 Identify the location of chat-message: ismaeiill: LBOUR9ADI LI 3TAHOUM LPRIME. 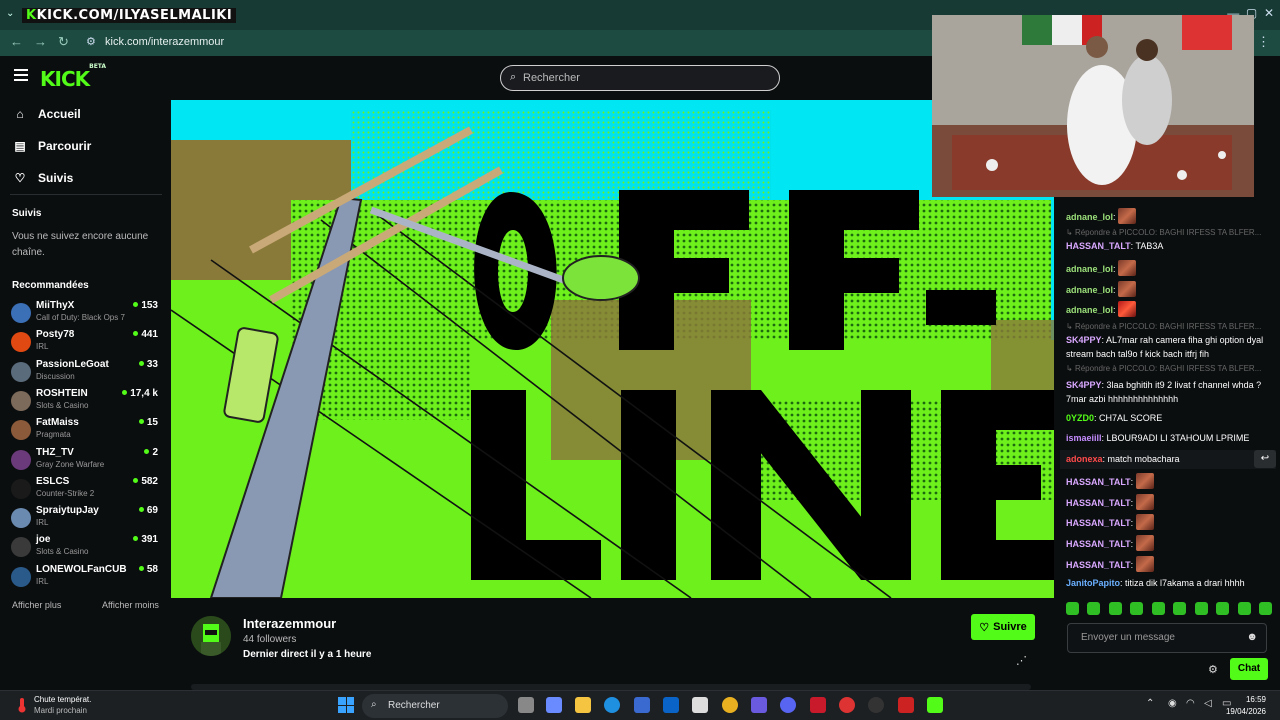
(1171, 438).